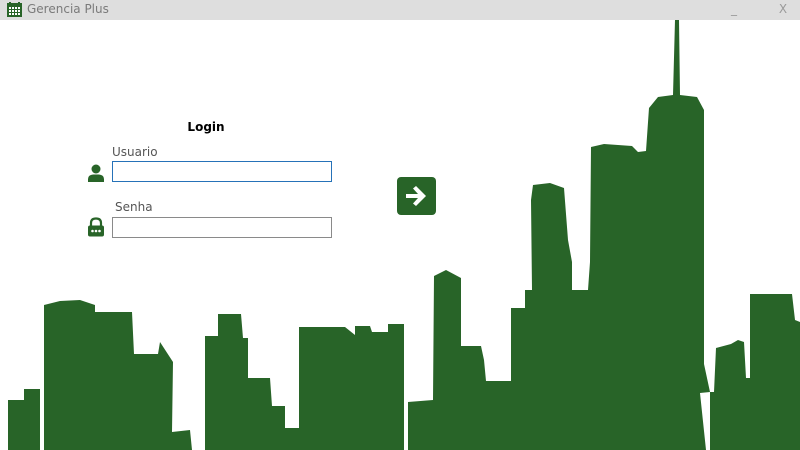 Image resolution: width=800 pixels, height=450 pixels. I want to click on username-label: Usuario, so click(135, 152).